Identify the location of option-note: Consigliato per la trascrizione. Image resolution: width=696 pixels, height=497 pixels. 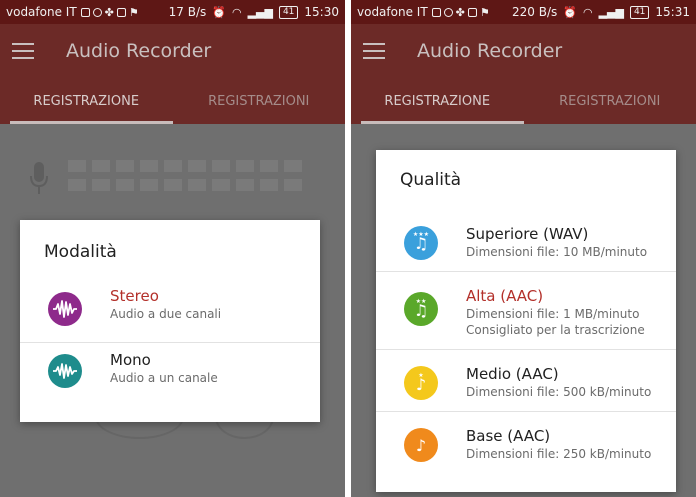
(555, 330).